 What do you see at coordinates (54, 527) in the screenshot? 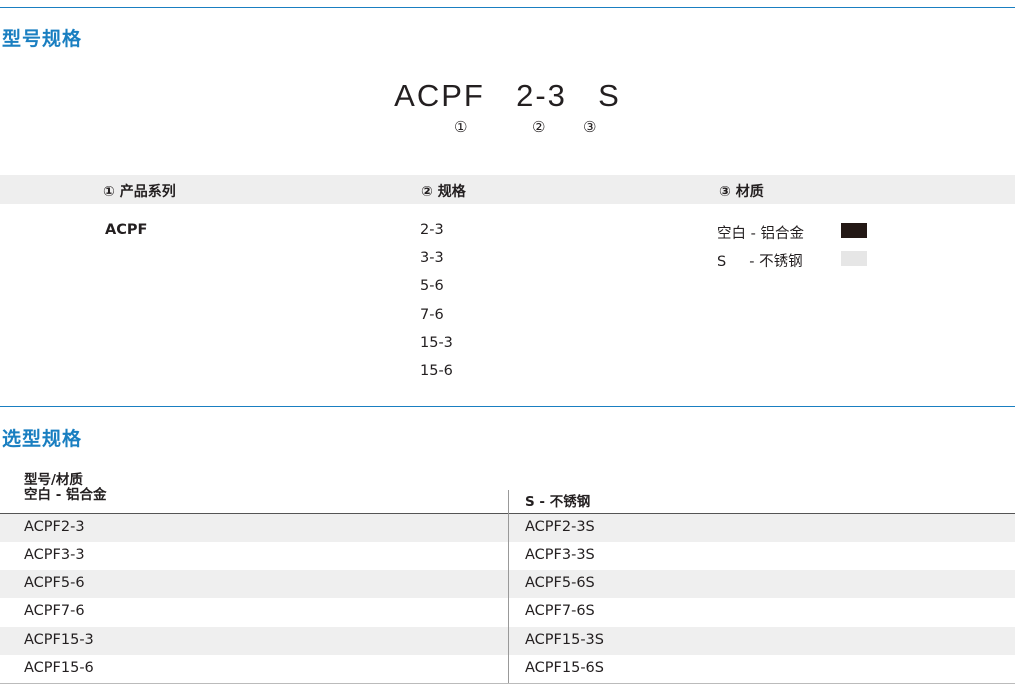
I see `cell-aluminum: ACPF2-3` at bounding box center [54, 527].